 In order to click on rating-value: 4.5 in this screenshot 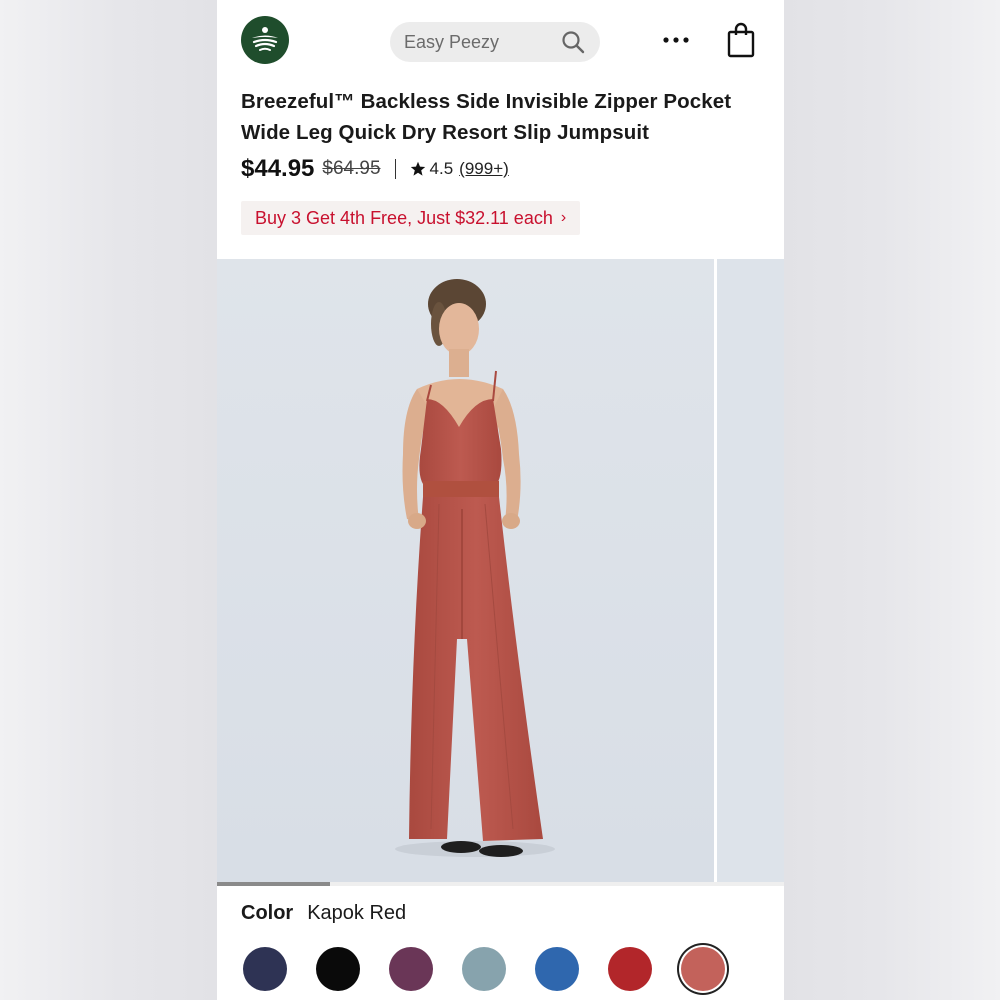, I will do `click(441, 168)`.